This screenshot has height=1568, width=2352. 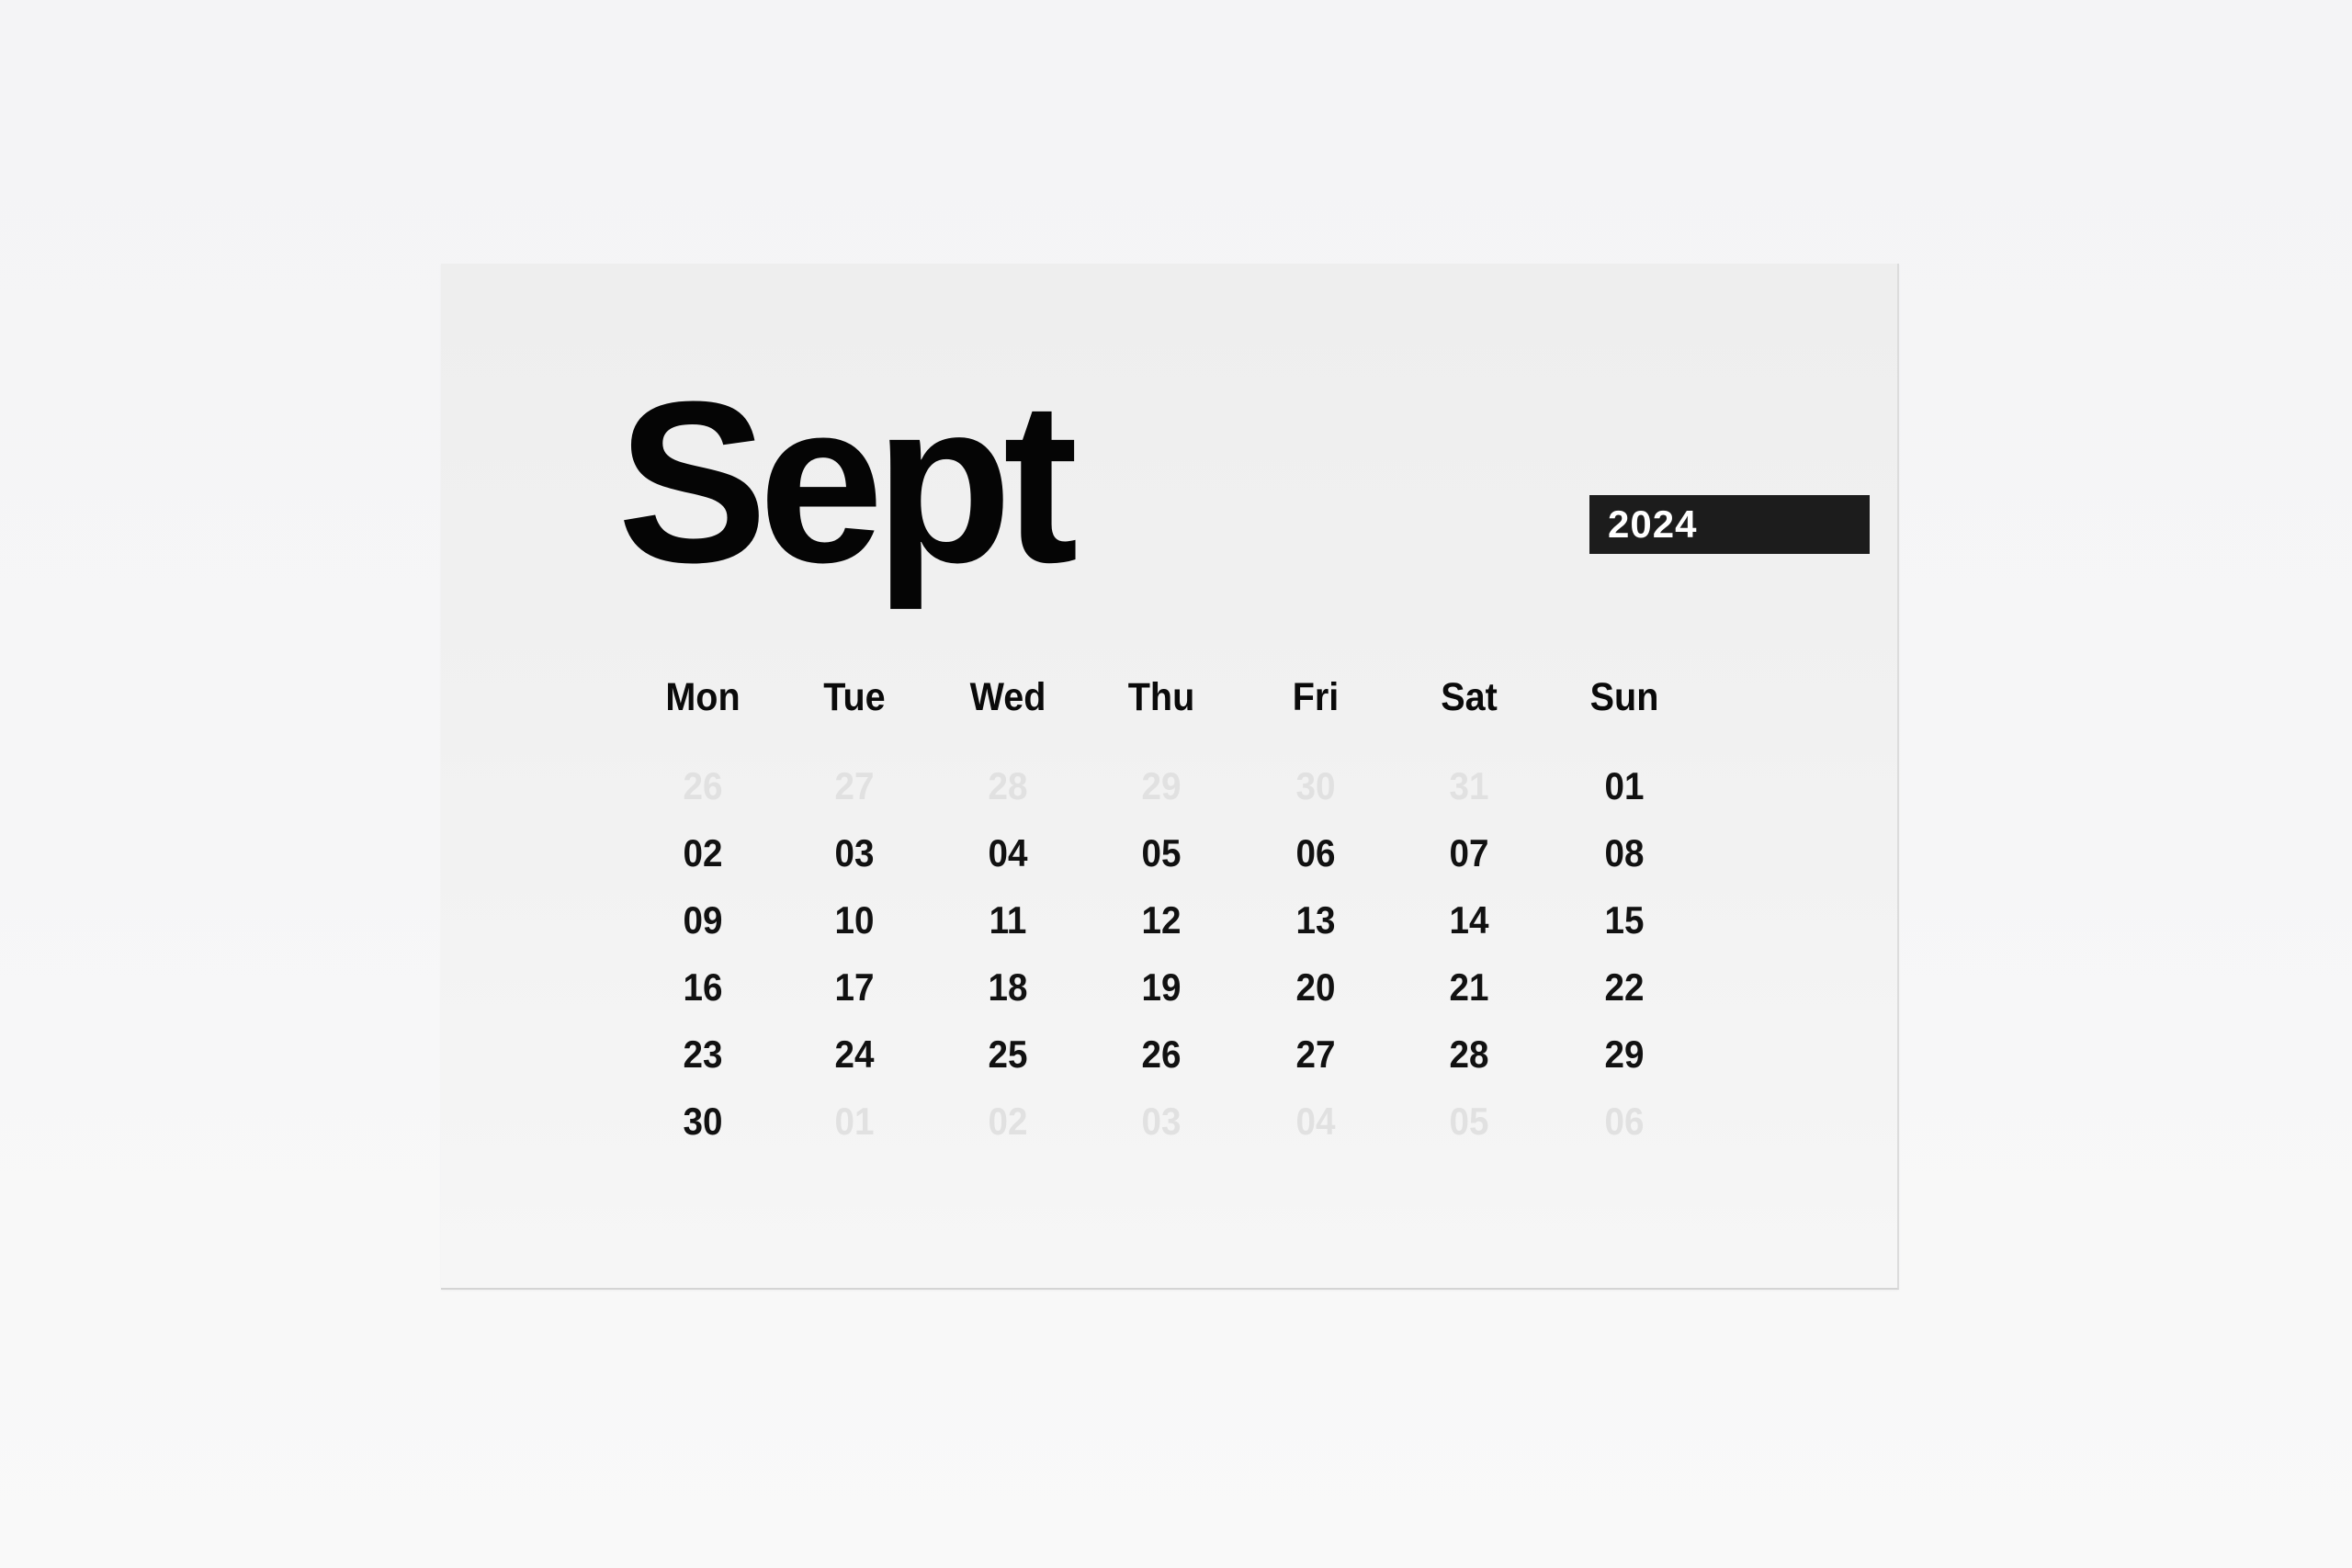 What do you see at coordinates (1469, 853) in the screenshot?
I see `date-cell: 07` at bounding box center [1469, 853].